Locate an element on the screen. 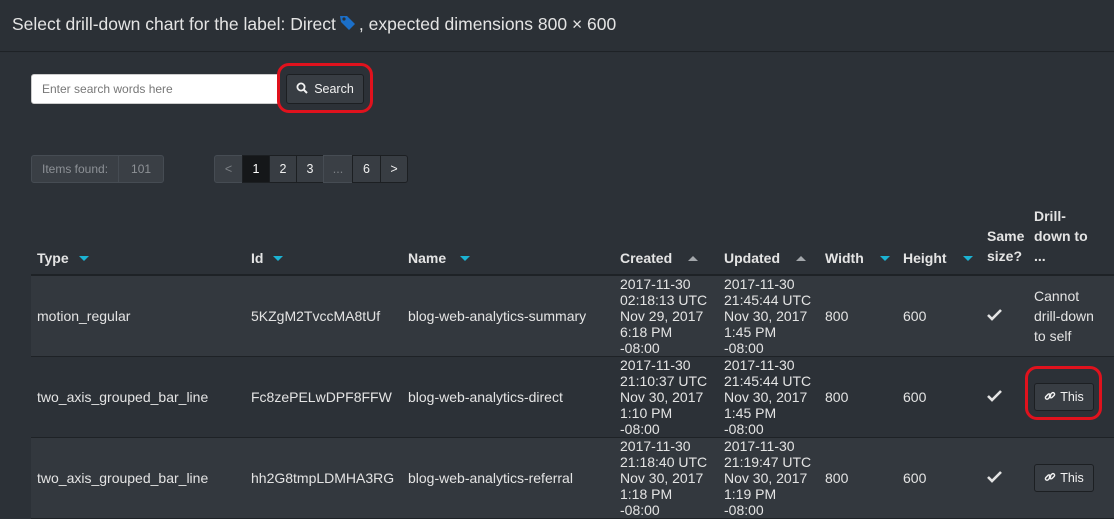 The width and height of the screenshot is (1114, 519). search-icon is located at coordinates (302, 89).